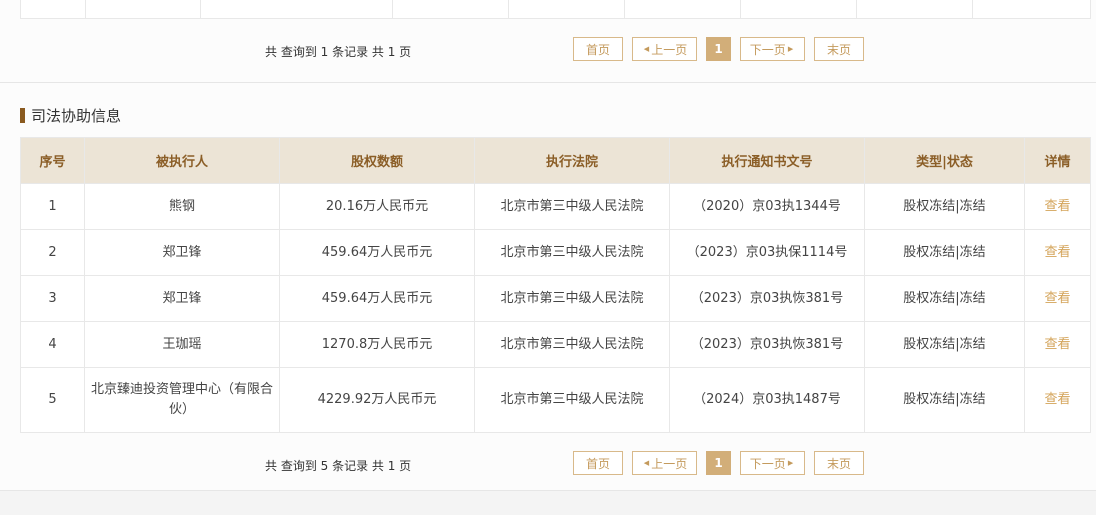 The width and height of the screenshot is (1096, 515). I want to click on table-header-row: 序号 被执行人 股权数额 执行法院 执行通知书文号 类型|状态 详情, so click(555, 160).